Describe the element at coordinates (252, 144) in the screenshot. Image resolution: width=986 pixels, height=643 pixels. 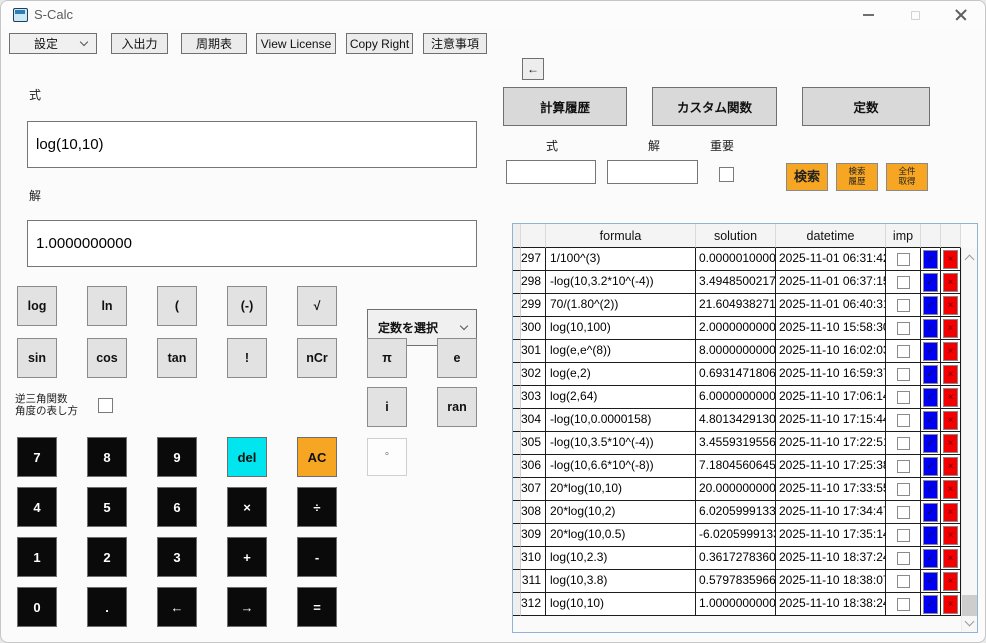
I see `formula-input` at that location.